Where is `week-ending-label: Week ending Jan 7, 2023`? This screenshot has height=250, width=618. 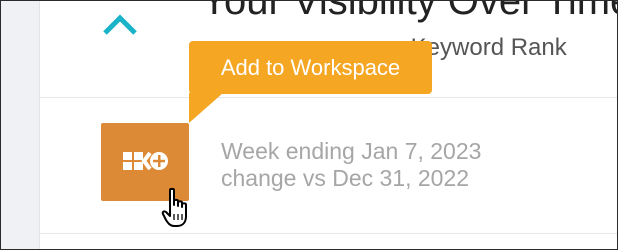 week-ending-label: Week ending Jan 7, 2023 is located at coordinates (351, 151).